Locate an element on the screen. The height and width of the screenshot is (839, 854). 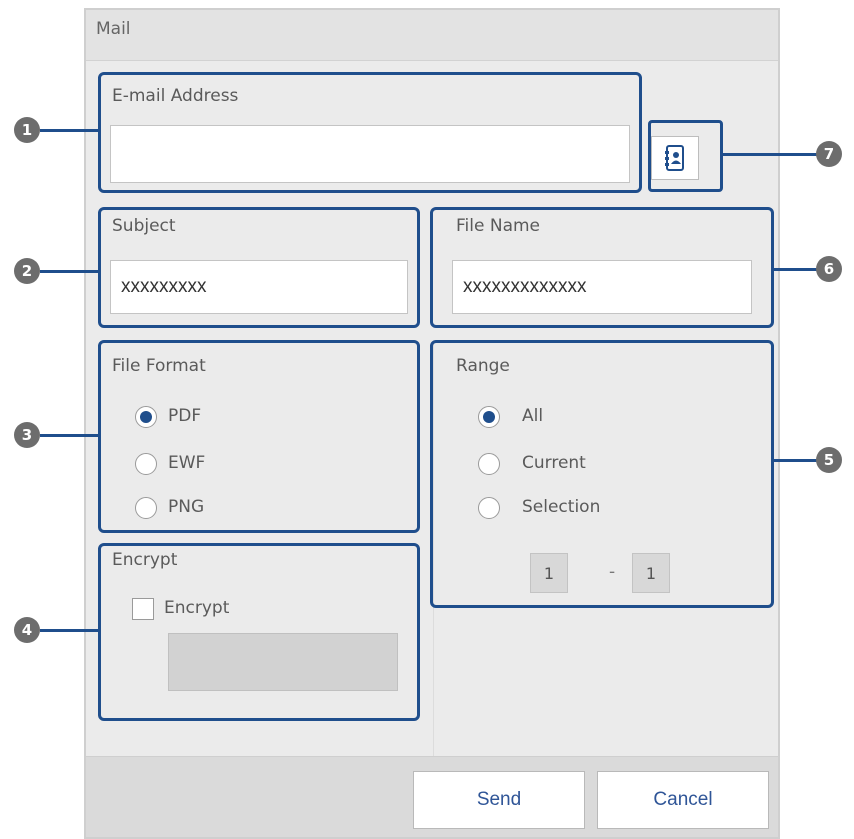
callout-marker-5: 5 is located at coordinates (829, 460).